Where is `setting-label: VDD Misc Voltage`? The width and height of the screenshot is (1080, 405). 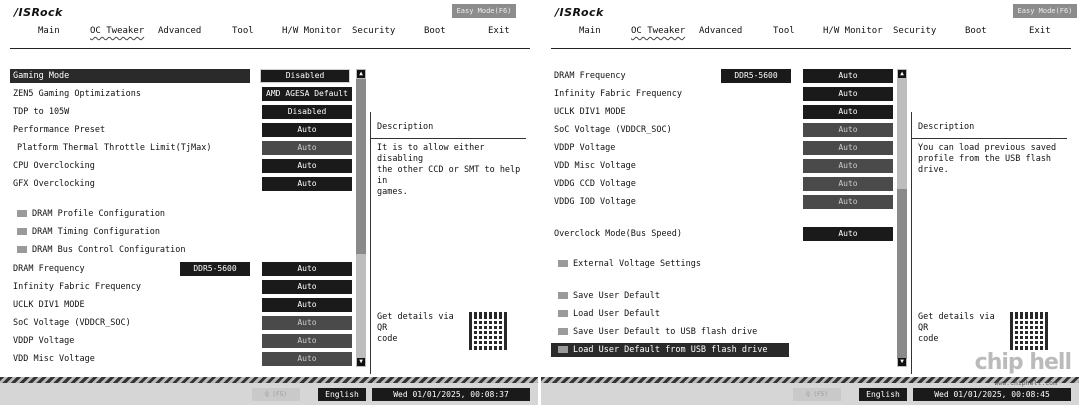
setting-label: VDD Misc Voltage is located at coordinates (54, 359).